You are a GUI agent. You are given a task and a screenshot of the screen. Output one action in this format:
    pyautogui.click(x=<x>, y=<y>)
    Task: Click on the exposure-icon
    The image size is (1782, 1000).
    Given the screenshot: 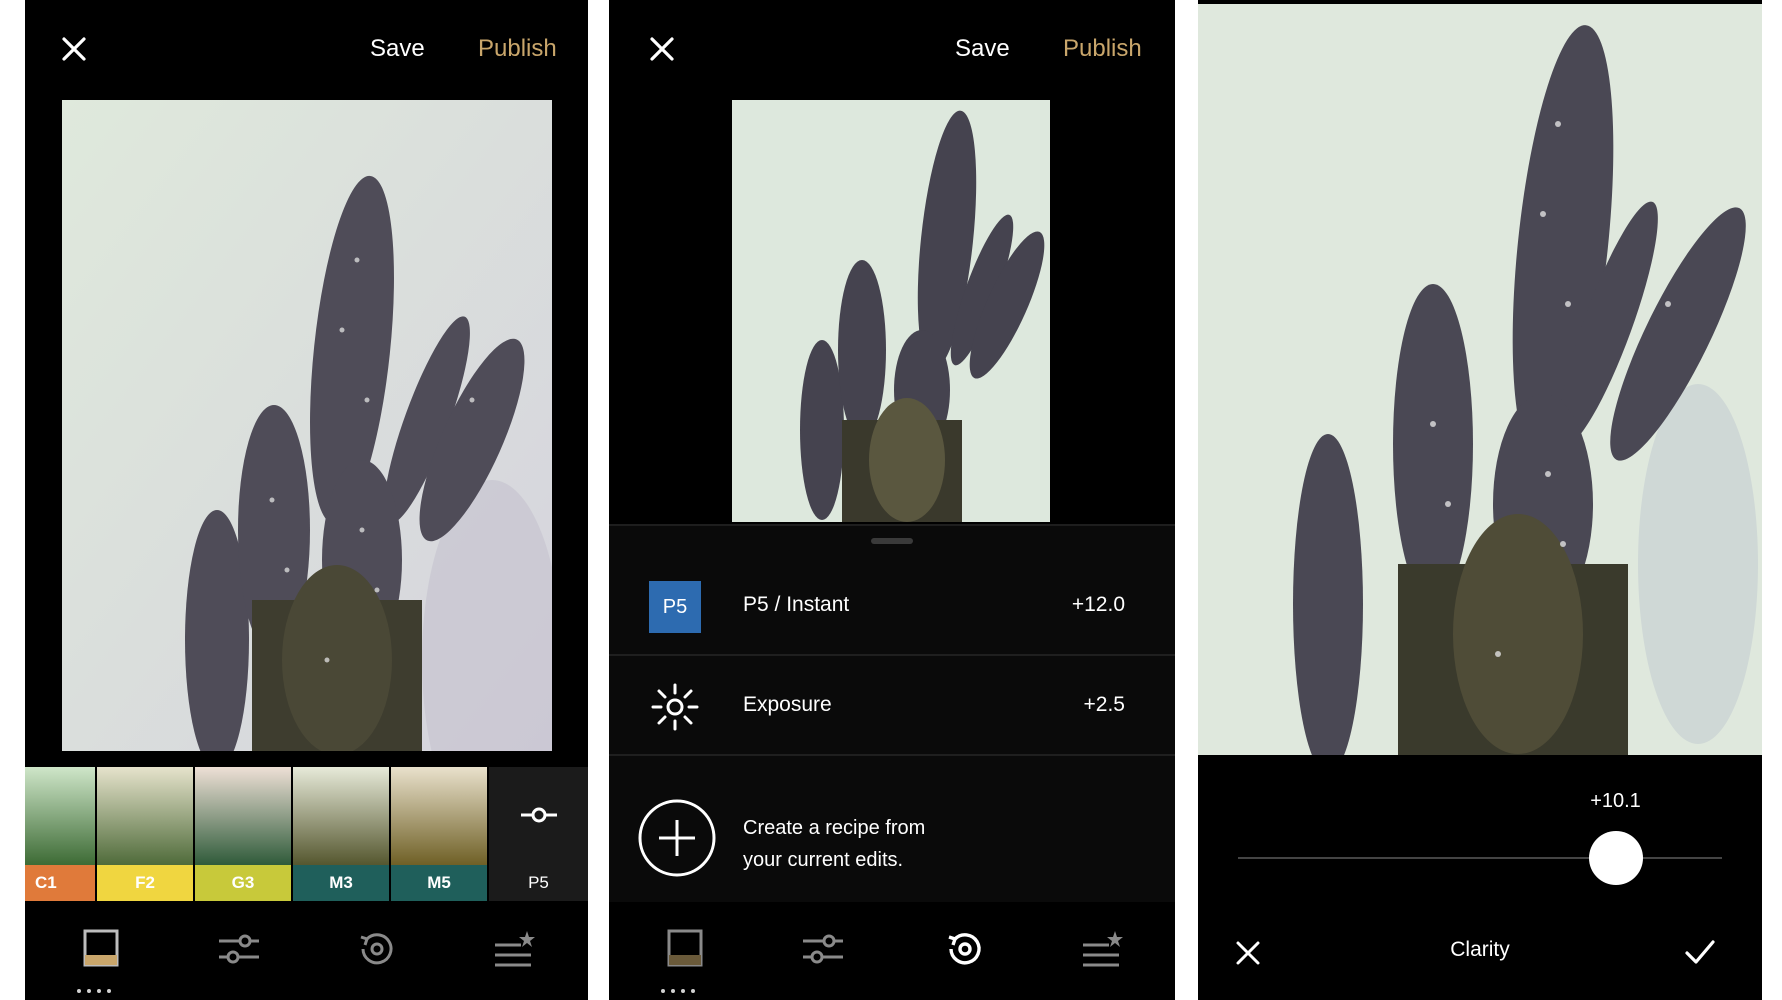 What is the action you would take?
    pyautogui.click(x=675, y=707)
    